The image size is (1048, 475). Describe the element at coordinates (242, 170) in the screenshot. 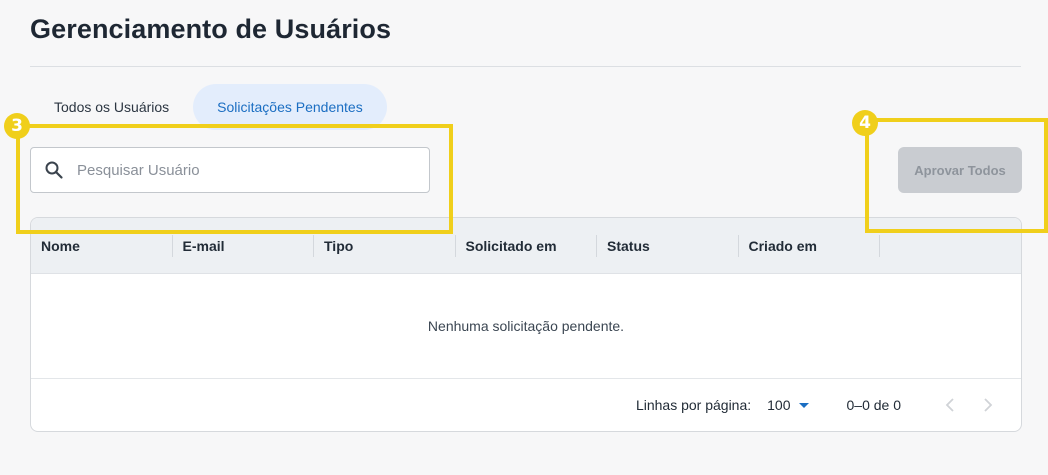

I see `search-input` at that location.